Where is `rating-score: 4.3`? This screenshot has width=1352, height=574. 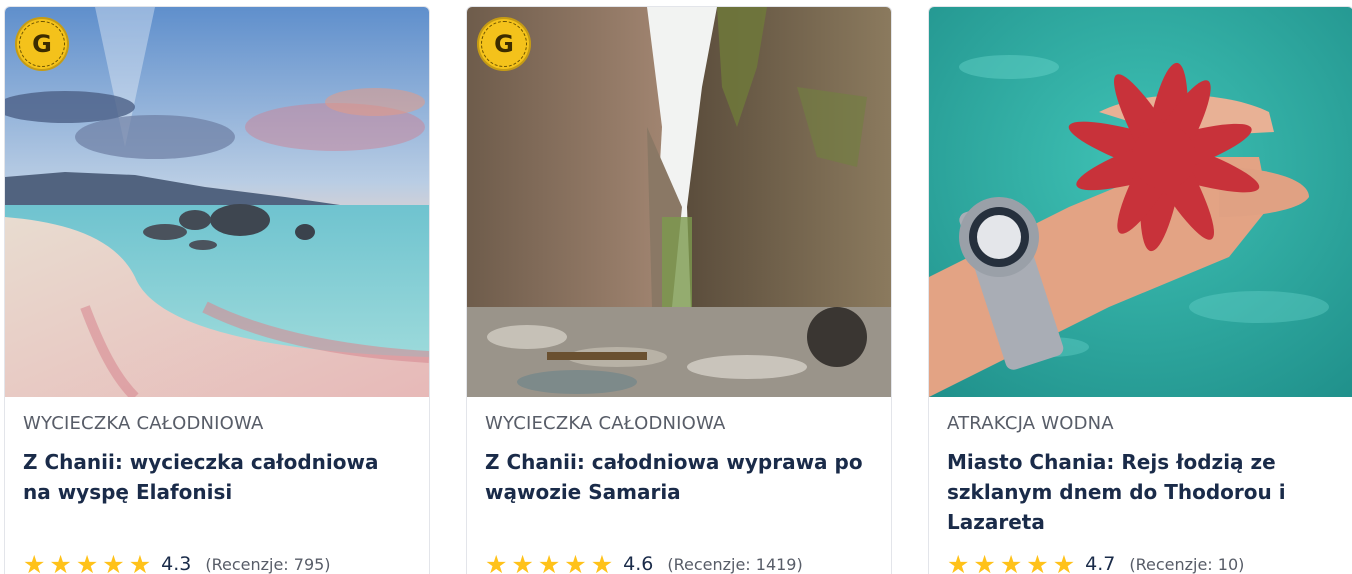 rating-score: 4.3 is located at coordinates (176, 563).